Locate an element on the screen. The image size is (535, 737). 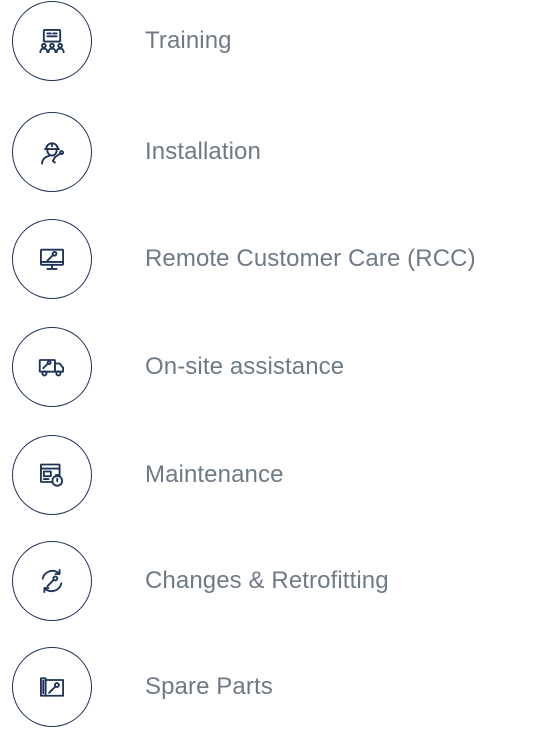
service-item-maintenance: Maintenance is located at coordinates (267, 475).